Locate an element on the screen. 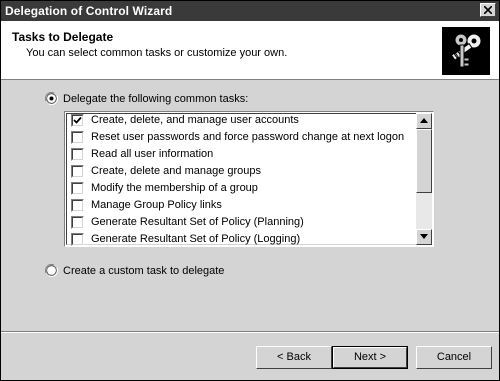 The width and height of the screenshot is (500, 381). title-bar: Delegation of Control Wizard is located at coordinates (250, 11).